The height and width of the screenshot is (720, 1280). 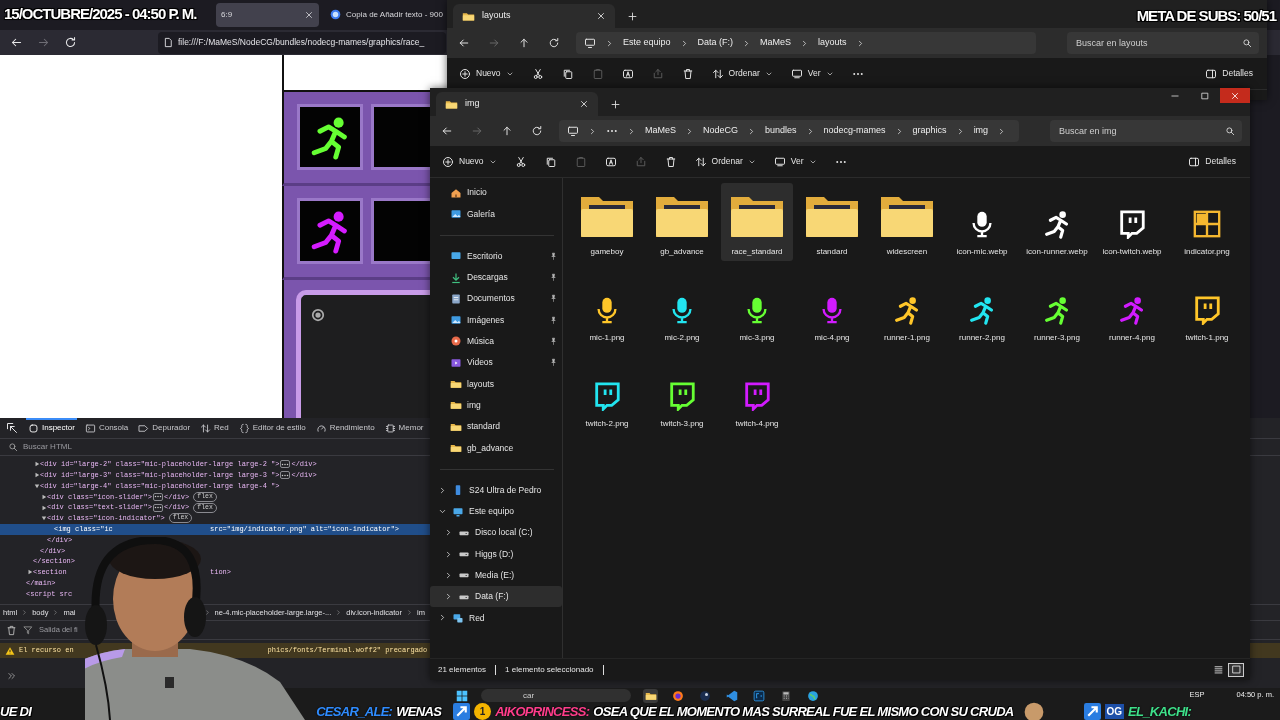 What do you see at coordinates (647, 43) in the screenshot?
I see `breadcrumb-item: Este equipo` at bounding box center [647, 43].